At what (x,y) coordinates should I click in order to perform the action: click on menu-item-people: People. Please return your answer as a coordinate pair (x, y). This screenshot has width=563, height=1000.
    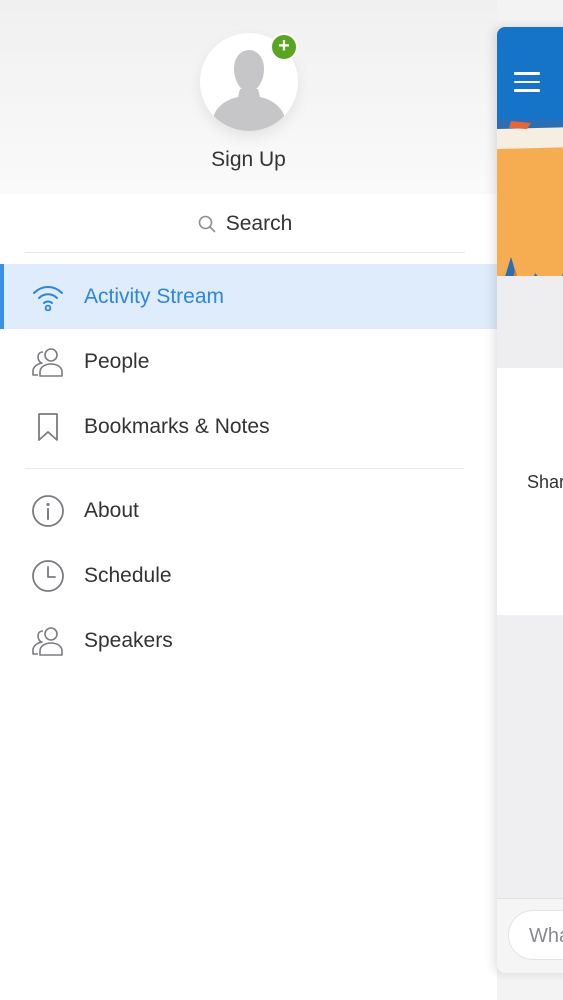
    Looking at the image, I should click on (248, 361).